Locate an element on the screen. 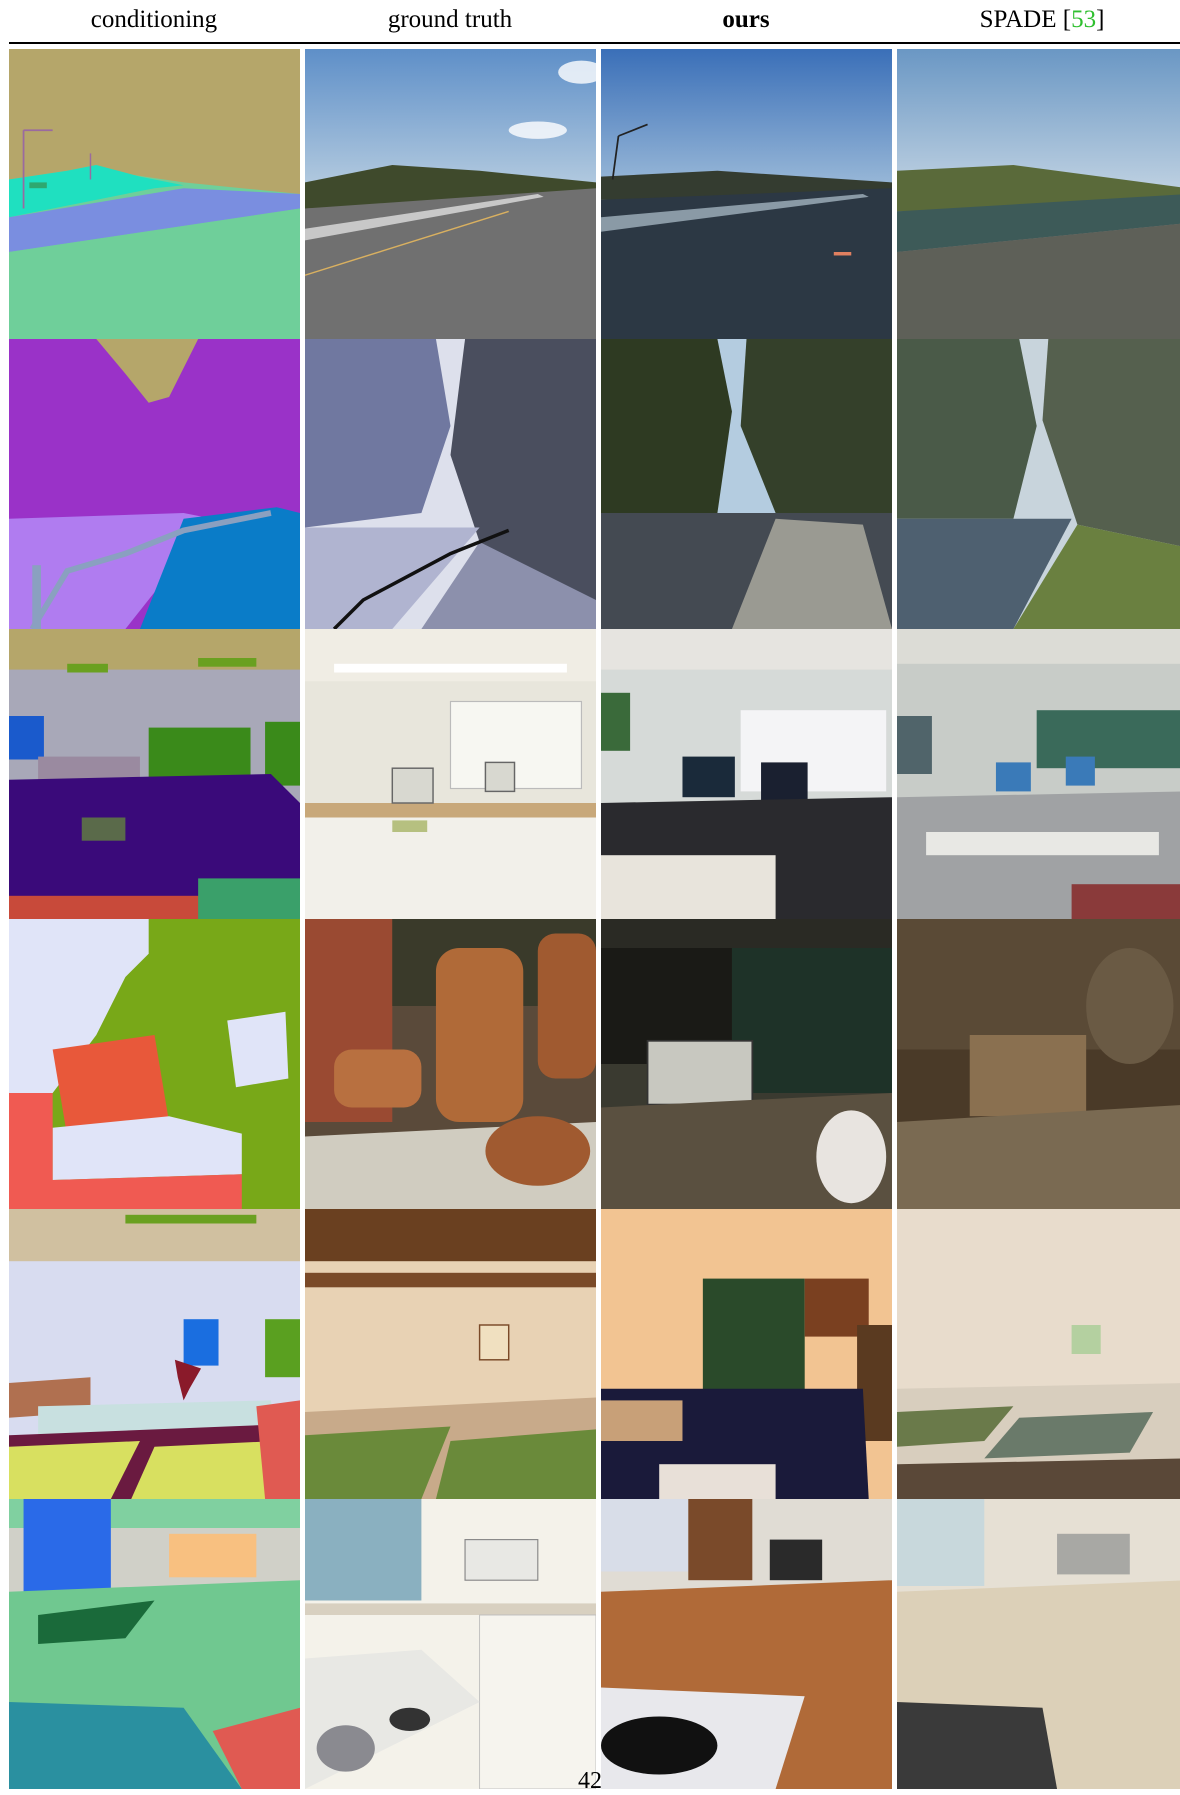 This screenshot has width=1180, height=1795. row6-conditioning-image is located at coordinates (154, 1644).